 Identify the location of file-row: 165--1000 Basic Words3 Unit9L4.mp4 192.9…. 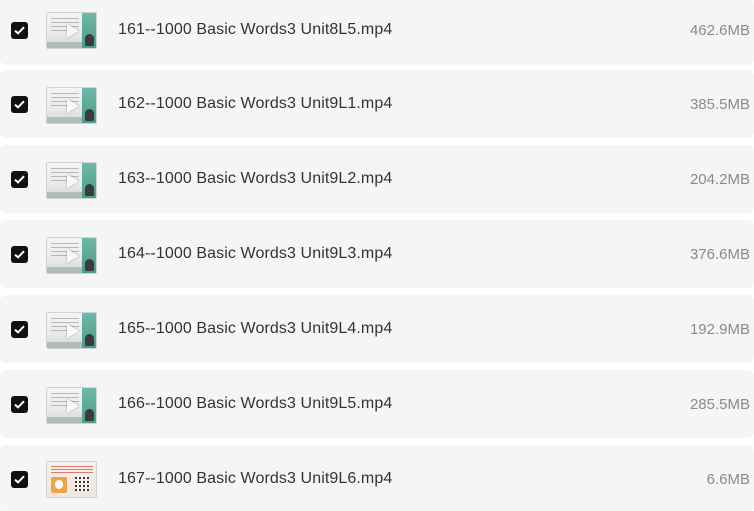
(377, 329).